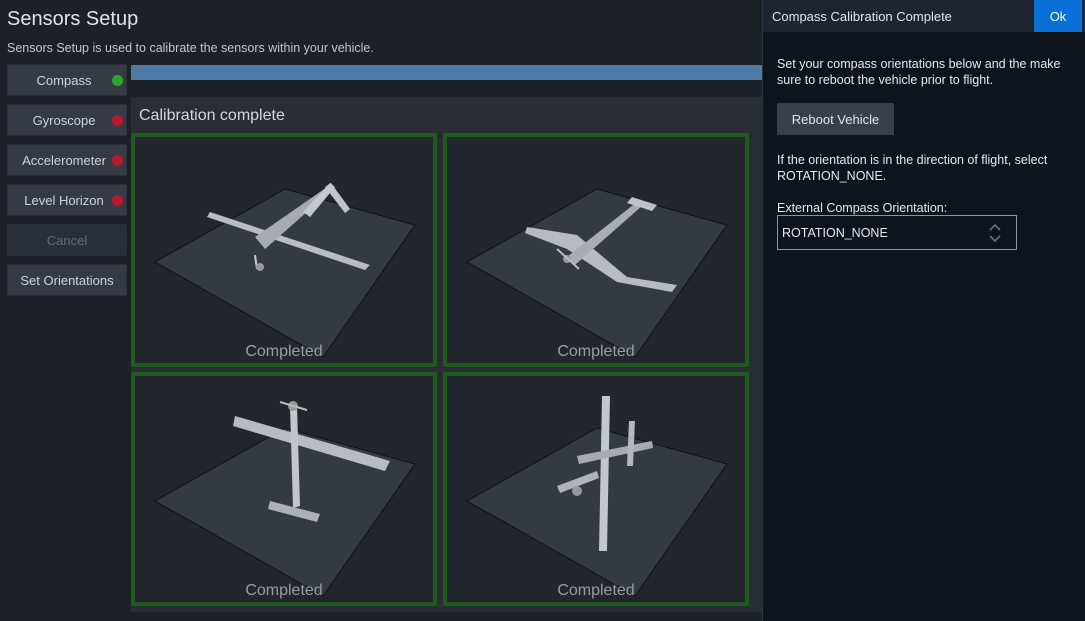 The height and width of the screenshot is (621, 1085). Describe the element at coordinates (117, 120) in the screenshot. I see `gyroscope-status-indicator` at that location.